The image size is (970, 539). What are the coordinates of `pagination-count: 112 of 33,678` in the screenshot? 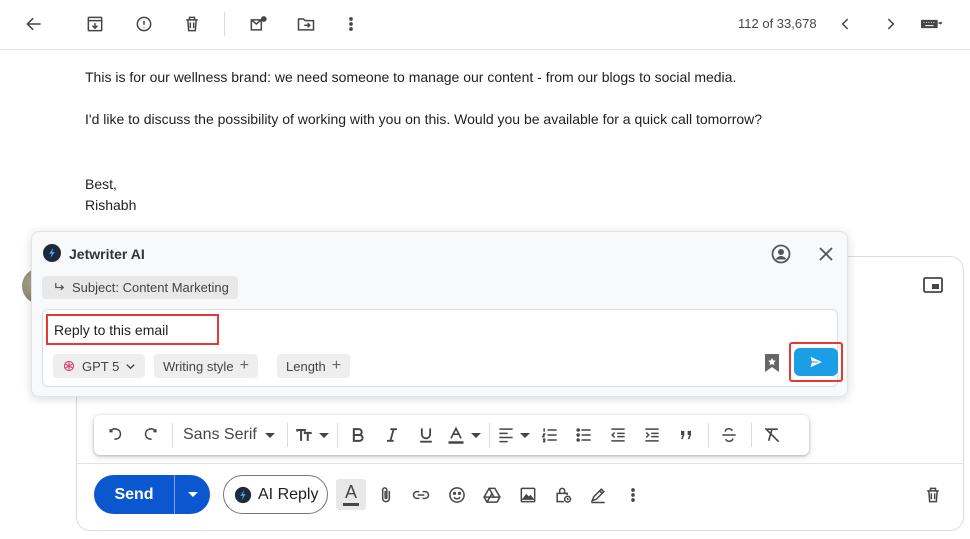 It's located at (777, 23).